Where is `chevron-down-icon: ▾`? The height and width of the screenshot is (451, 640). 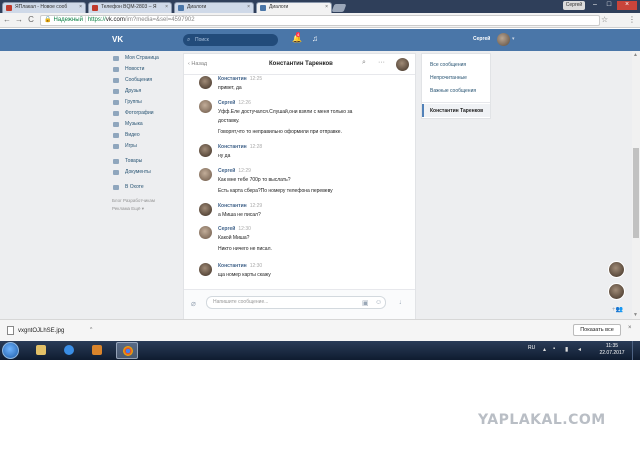 chevron-down-icon: ▾ is located at coordinates (513, 39).